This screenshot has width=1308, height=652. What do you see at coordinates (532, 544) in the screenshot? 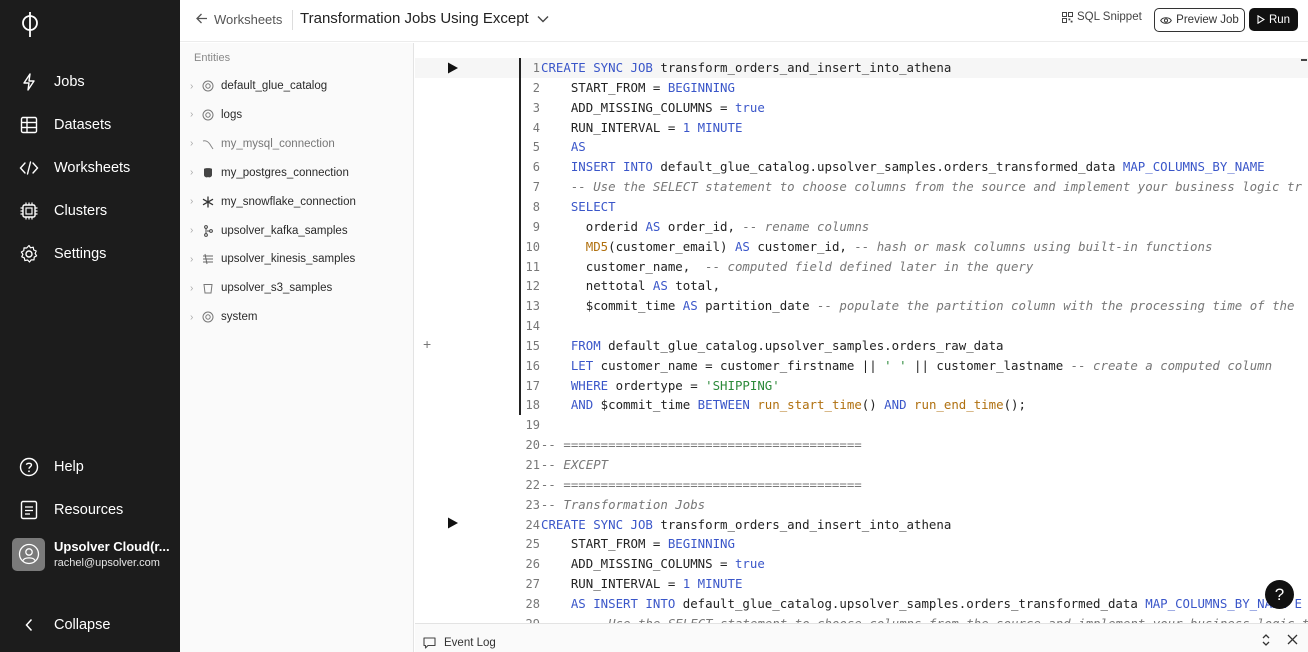
I see `line-number: 25` at bounding box center [532, 544].